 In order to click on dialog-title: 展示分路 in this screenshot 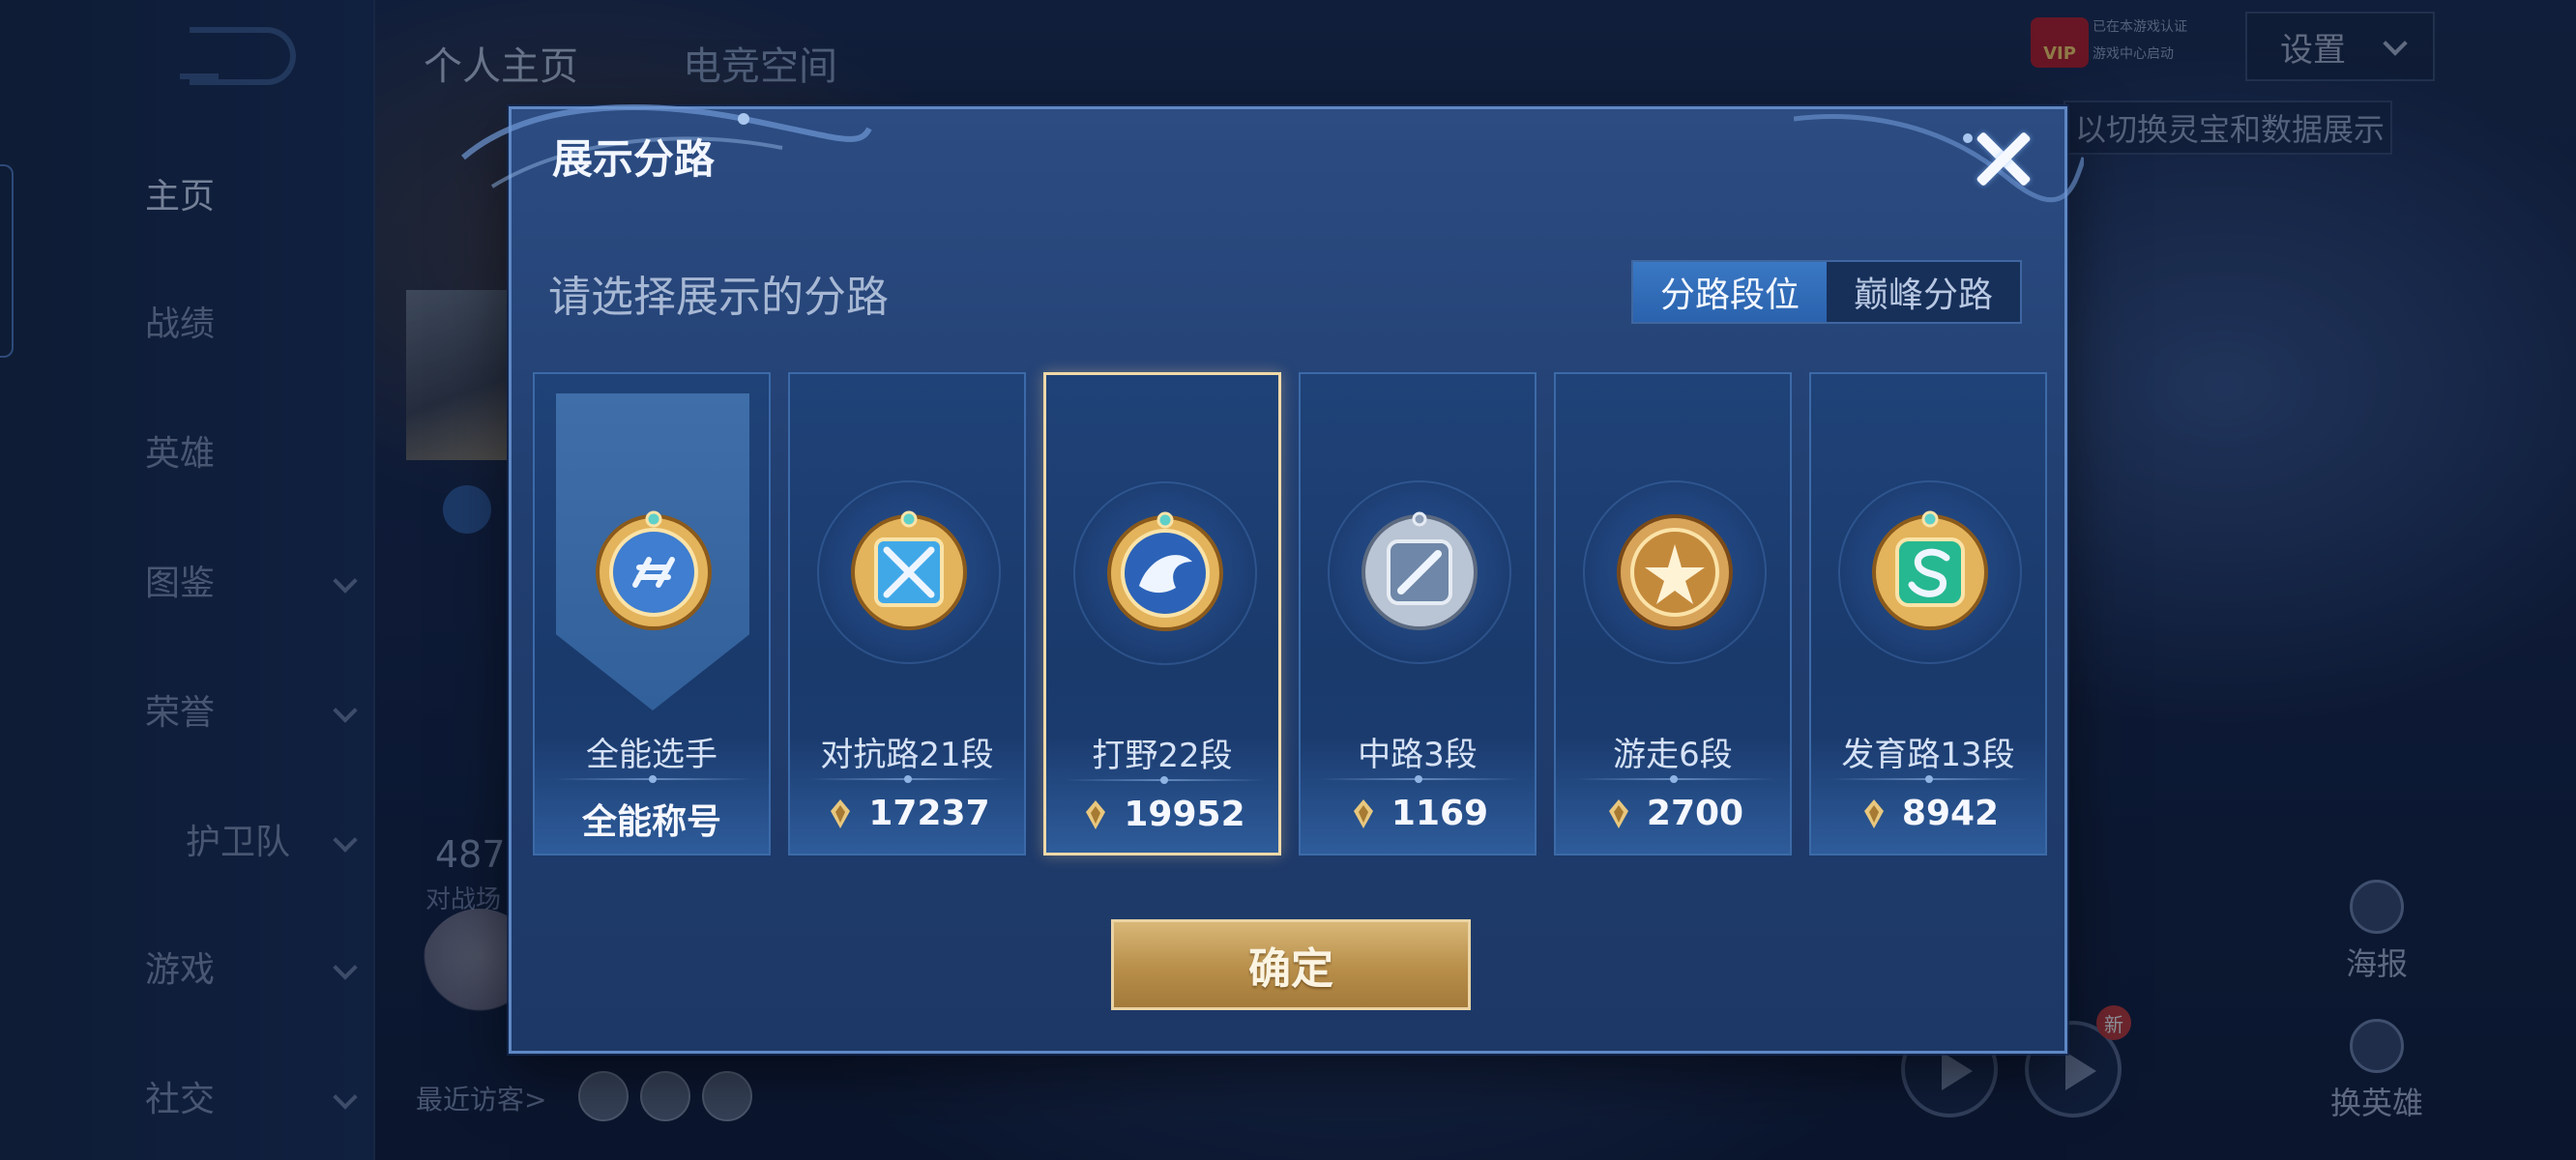, I will do `click(634, 159)`.